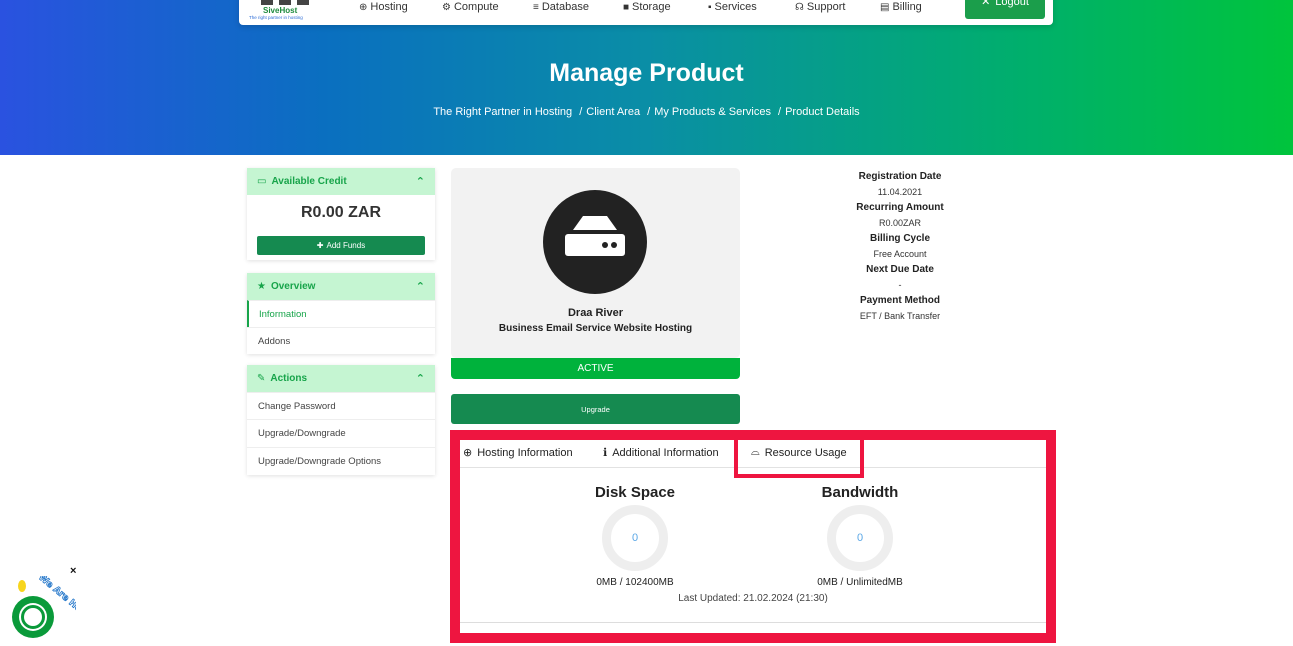 This screenshot has width=1293, height=646. I want to click on tab-hosting-information-label: Hosting Information, so click(525, 452).